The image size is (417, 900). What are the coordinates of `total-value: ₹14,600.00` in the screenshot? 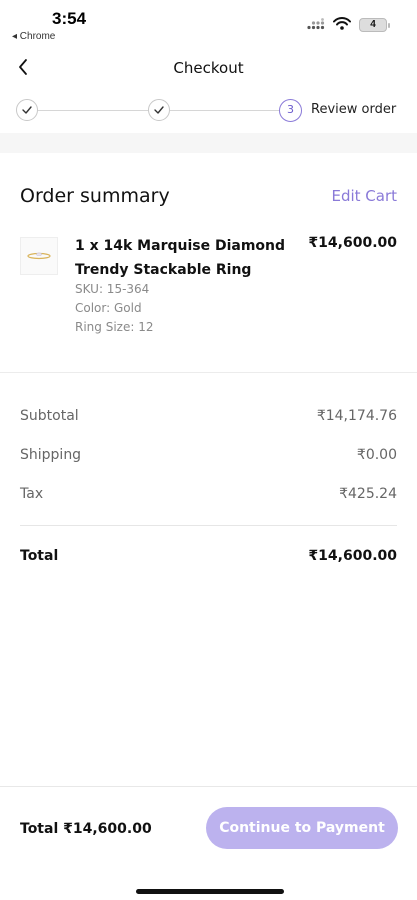 It's located at (352, 556).